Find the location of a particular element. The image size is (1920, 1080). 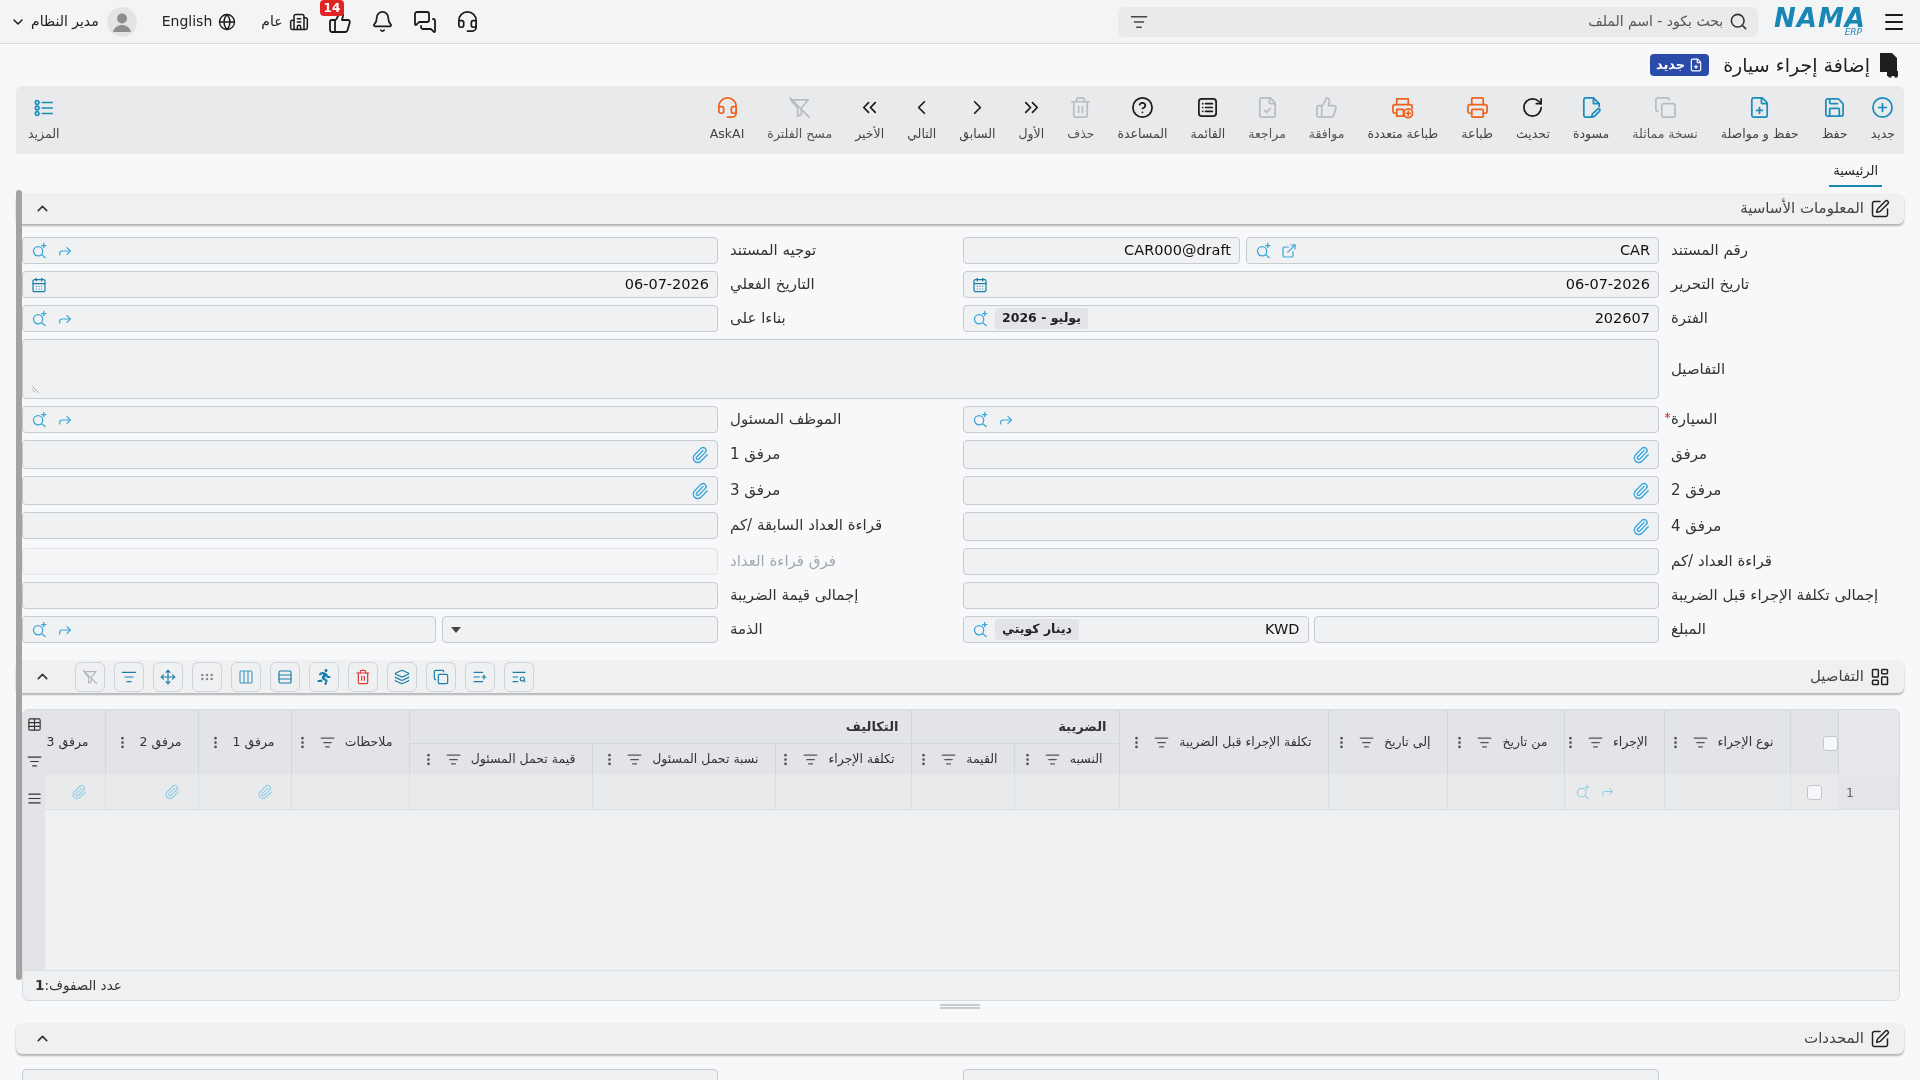

more-button: المزيد is located at coordinates (44, 120).